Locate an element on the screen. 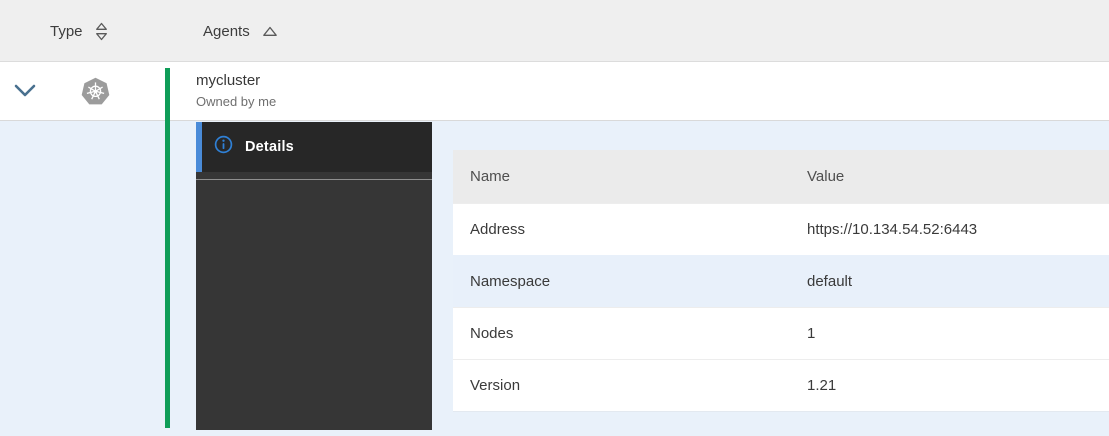 This screenshot has height=436, width=1109. details-row-value: 1 is located at coordinates (811, 333).